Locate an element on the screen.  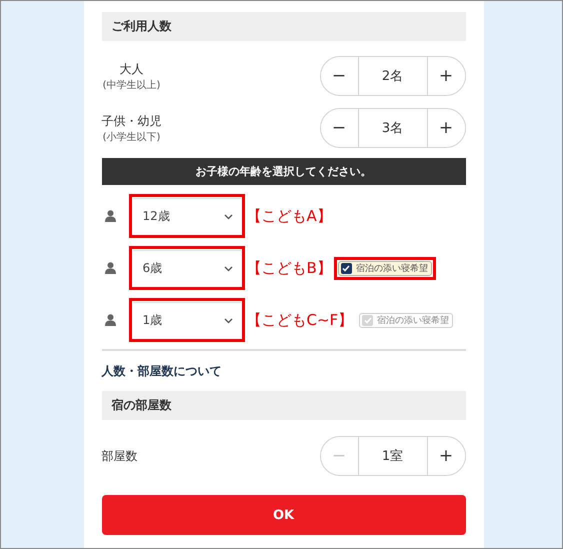
annotation-label: 【こどもC~F】 is located at coordinates (300, 320).